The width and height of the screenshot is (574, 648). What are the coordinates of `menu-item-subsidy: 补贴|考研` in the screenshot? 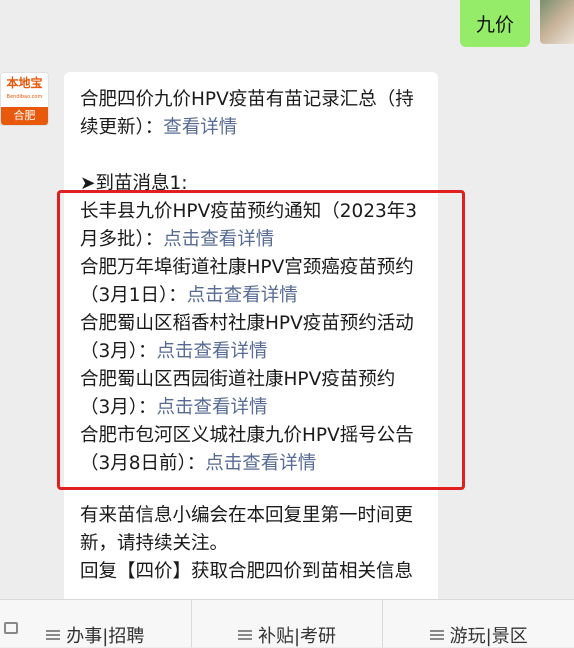 It's located at (288, 623).